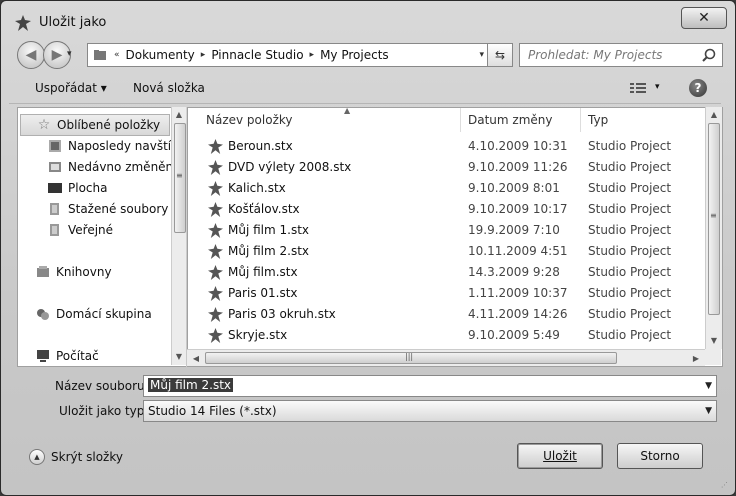 This screenshot has height=496, width=736. Describe the element at coordinates (282, 314) in the screenshot. I see `file-name: Paris 03 okruh.stx` at that location.